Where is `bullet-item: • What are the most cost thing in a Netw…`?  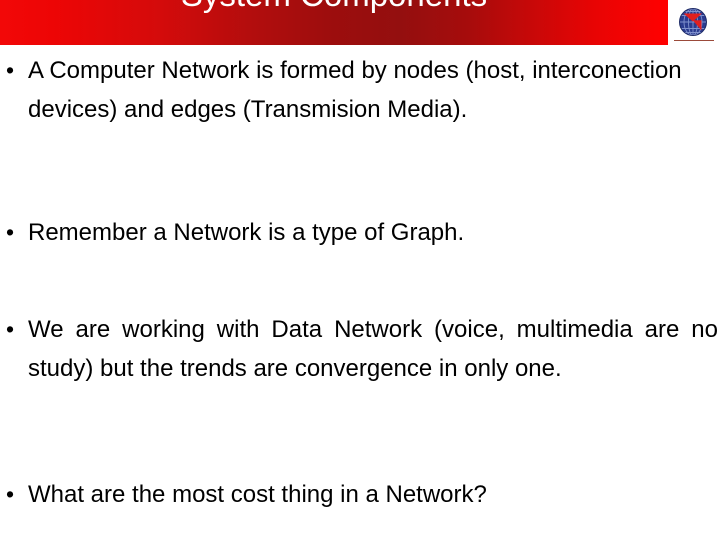 bullet-item: • What are the most cost thing in a Netw… is located at coordinates (363, 494).